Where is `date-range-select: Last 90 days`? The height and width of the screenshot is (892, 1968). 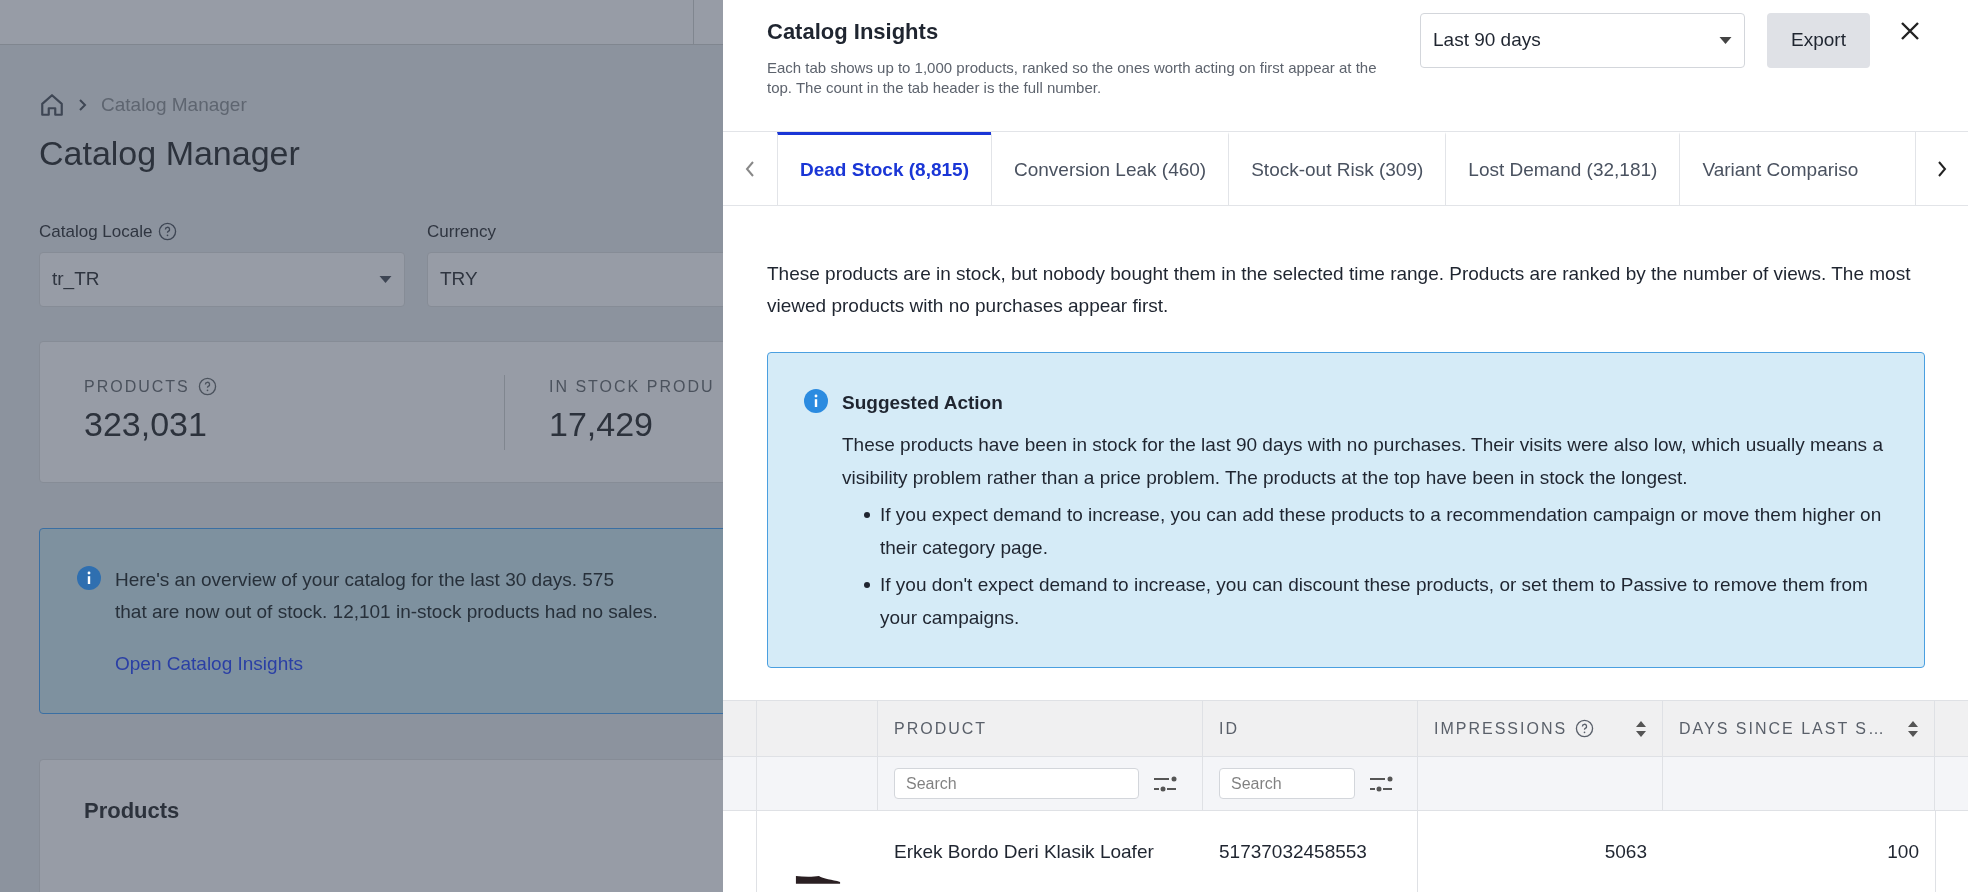
date-range-select: Last 90 days is located at coordinates (1582, 40).